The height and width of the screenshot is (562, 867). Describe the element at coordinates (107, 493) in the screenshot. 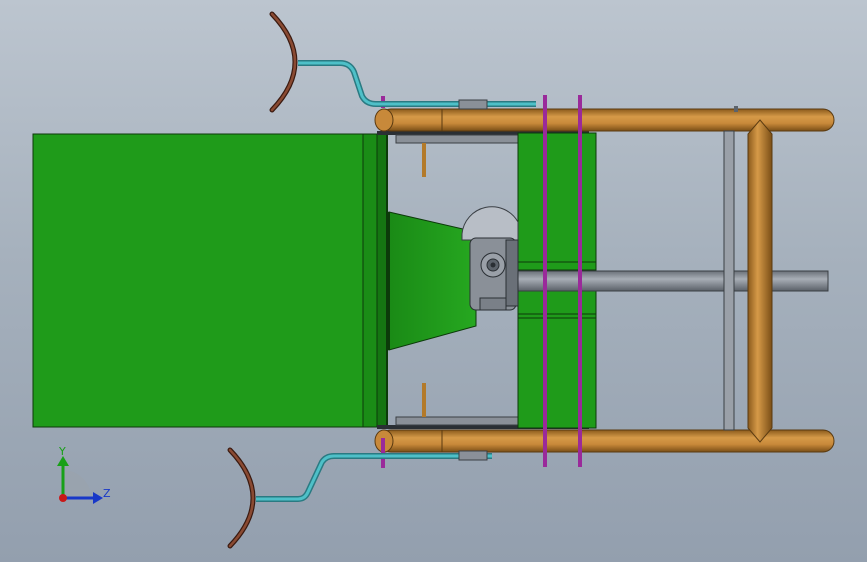

I see `triad-z-label: Z` at that location.